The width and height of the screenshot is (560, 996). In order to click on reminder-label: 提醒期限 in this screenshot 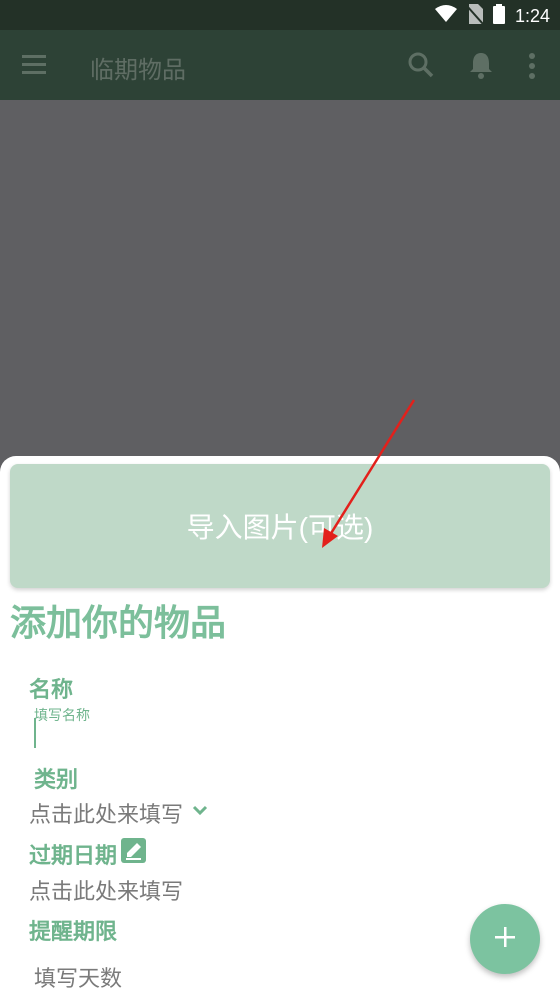, I will do `click(73, 931)`.